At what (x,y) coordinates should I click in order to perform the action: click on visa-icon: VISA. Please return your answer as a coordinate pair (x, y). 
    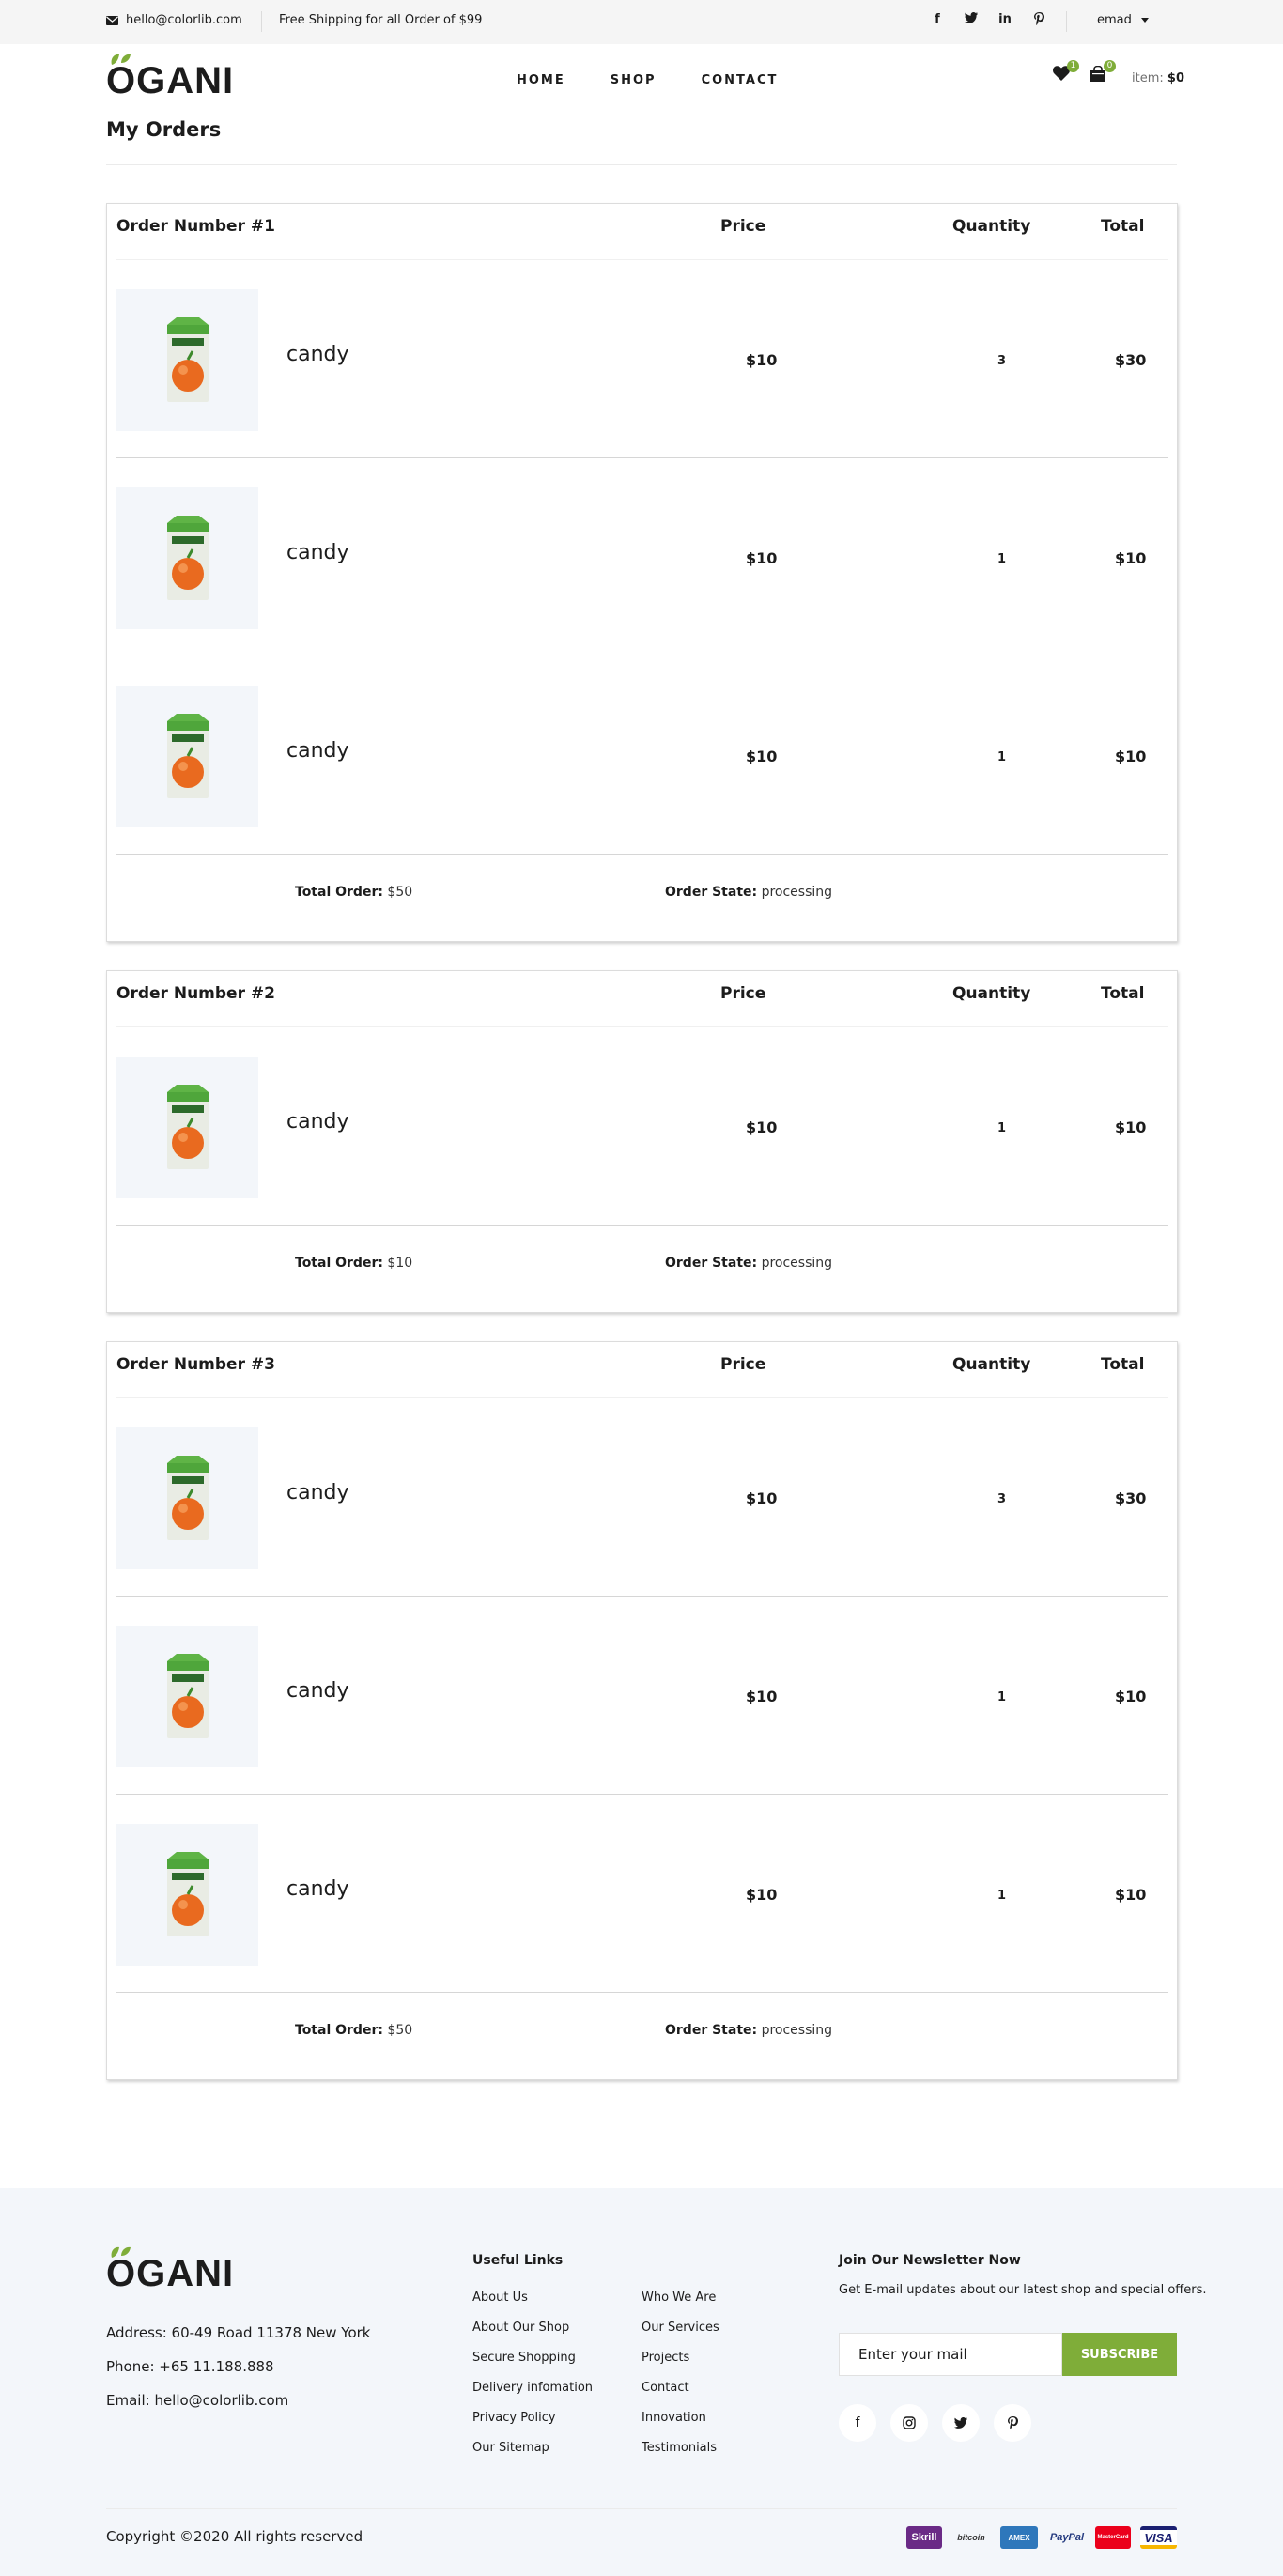
    Looking at the image, I should click on (1158, 2537).